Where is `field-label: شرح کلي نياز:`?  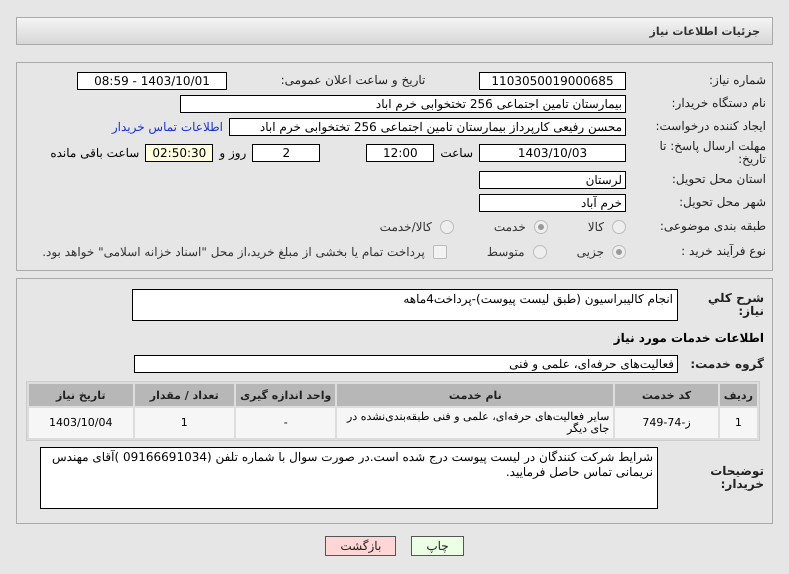
field-label: شرح کلي نياز: is located at coordinates (735, 305).